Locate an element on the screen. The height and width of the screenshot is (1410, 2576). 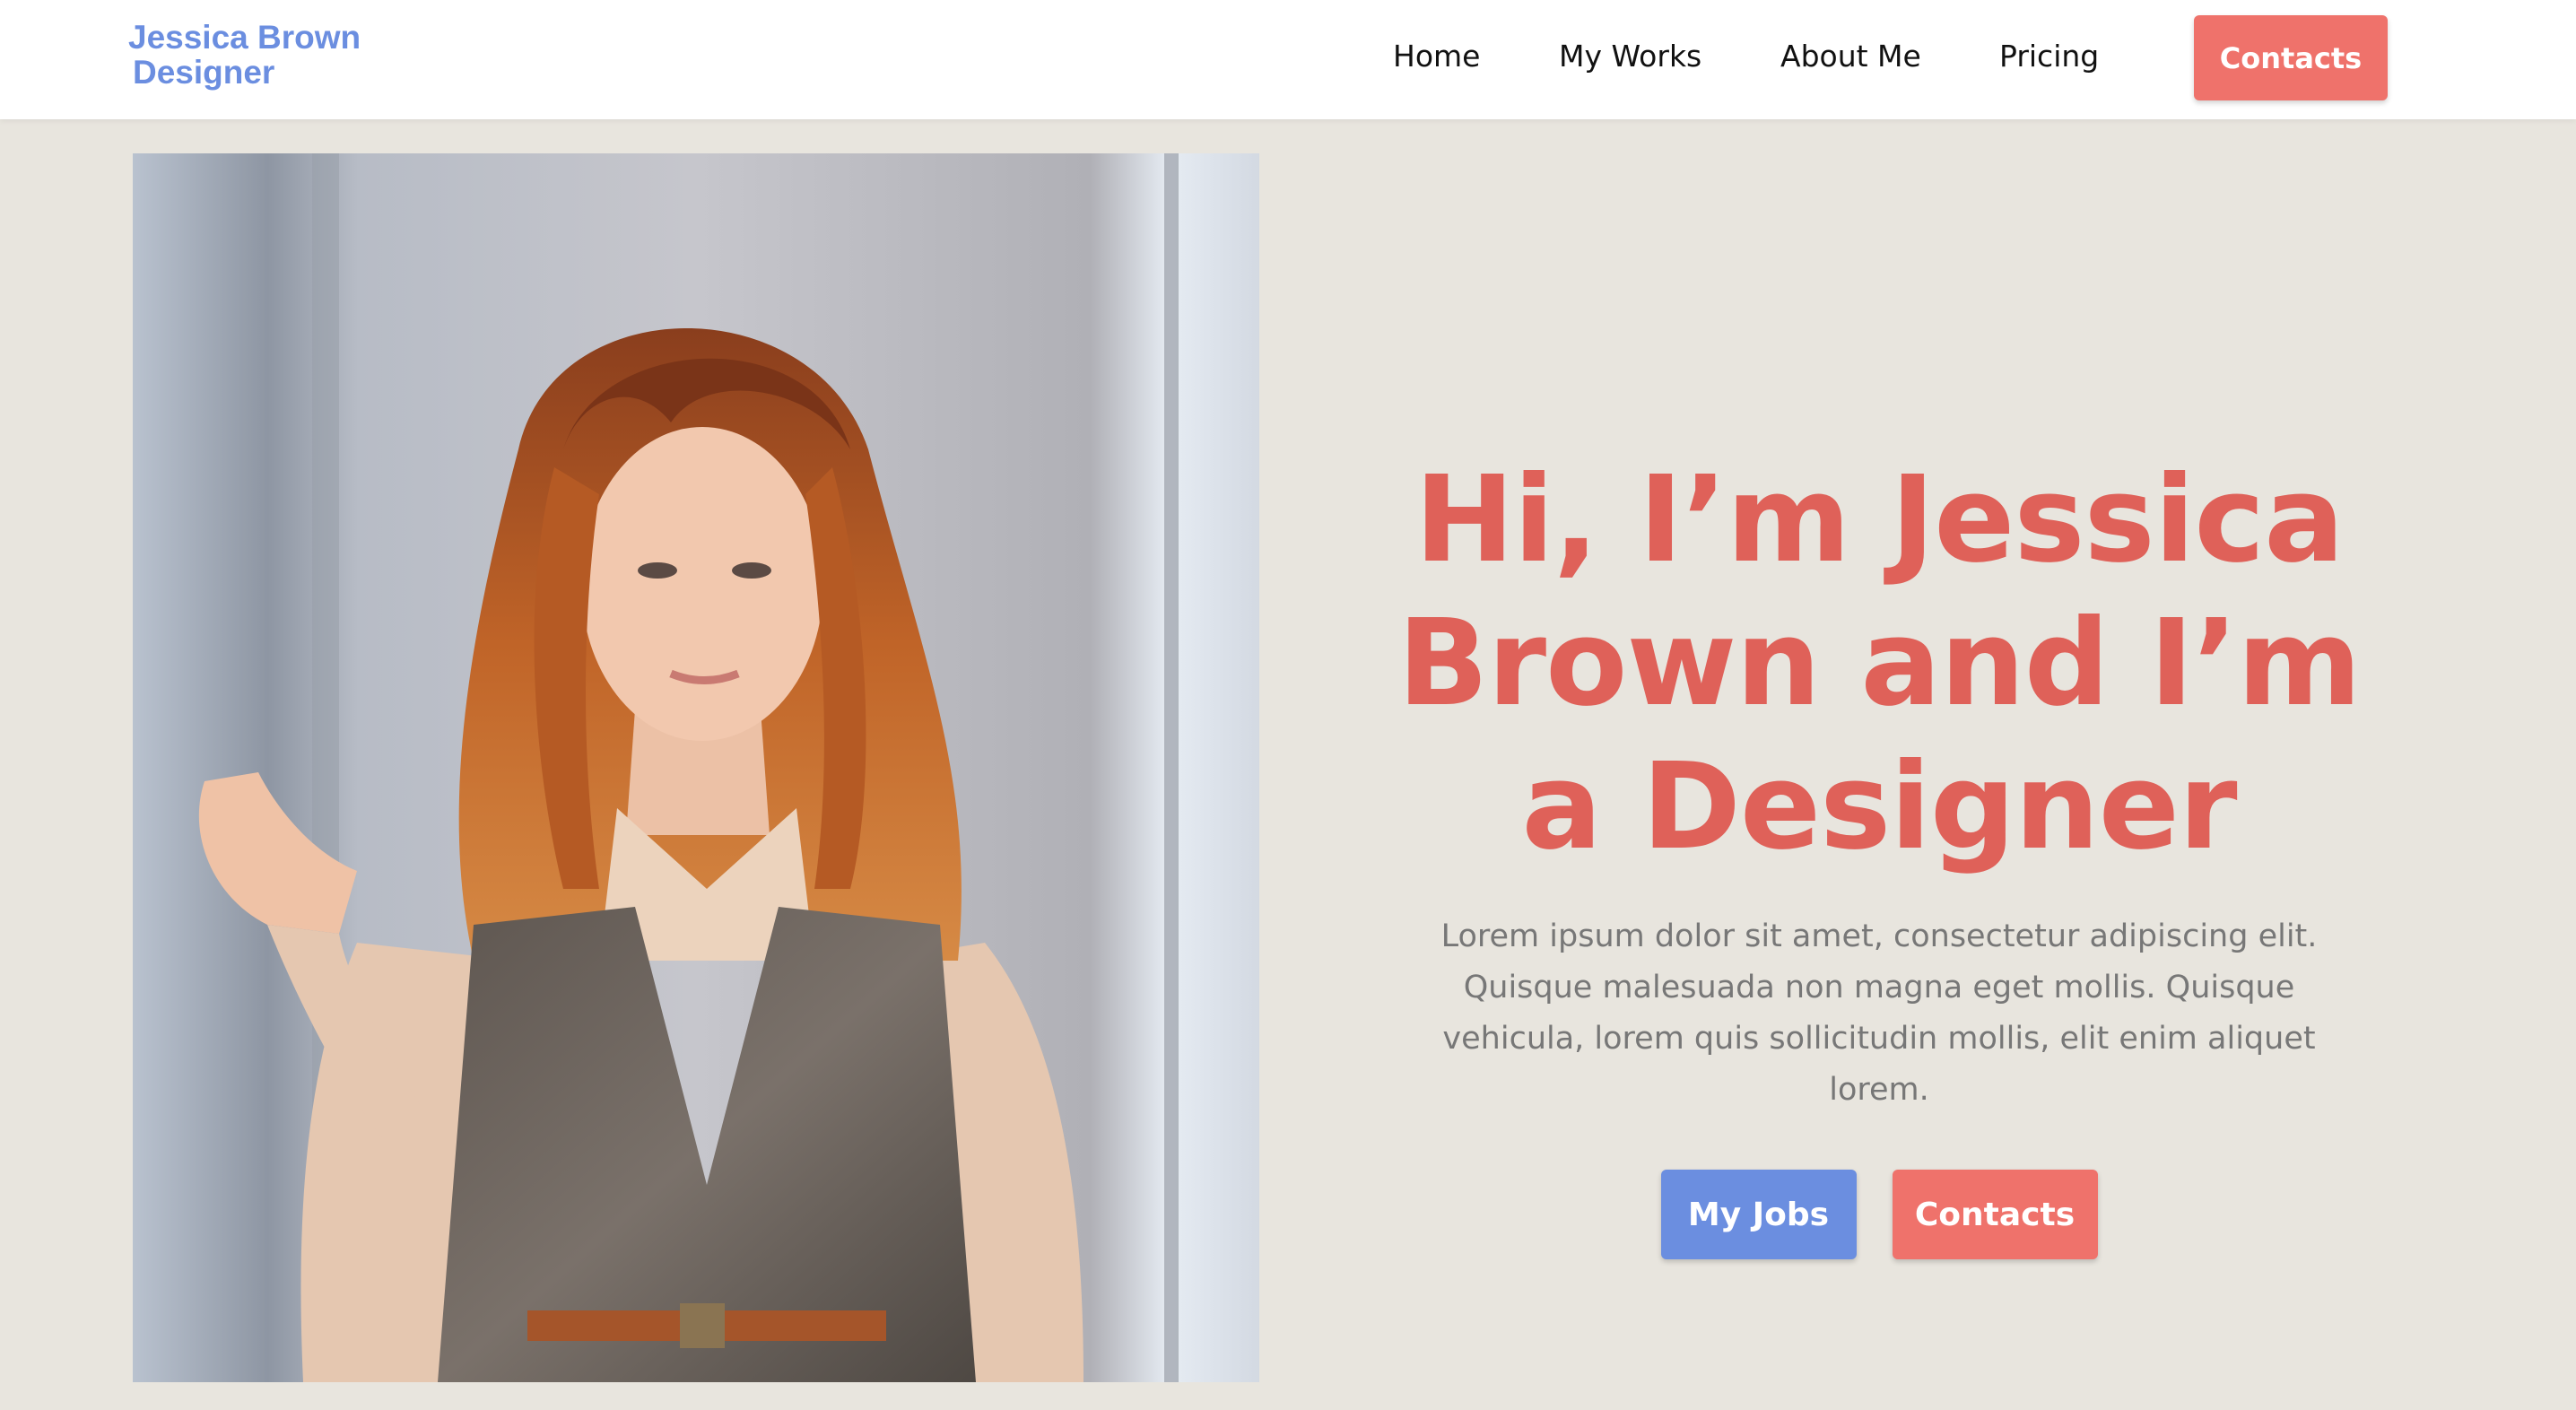
my-jobs-button: My Jobs is located at coordinates (1758, 1214).